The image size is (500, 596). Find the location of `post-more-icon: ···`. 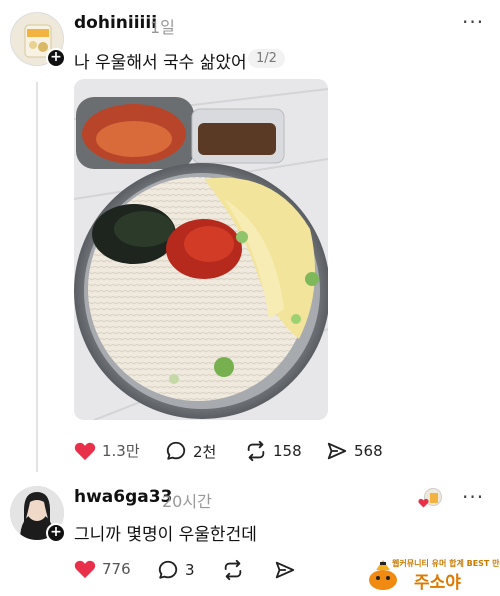

post-more-icon: ··· is located at coordinates (473, 22).